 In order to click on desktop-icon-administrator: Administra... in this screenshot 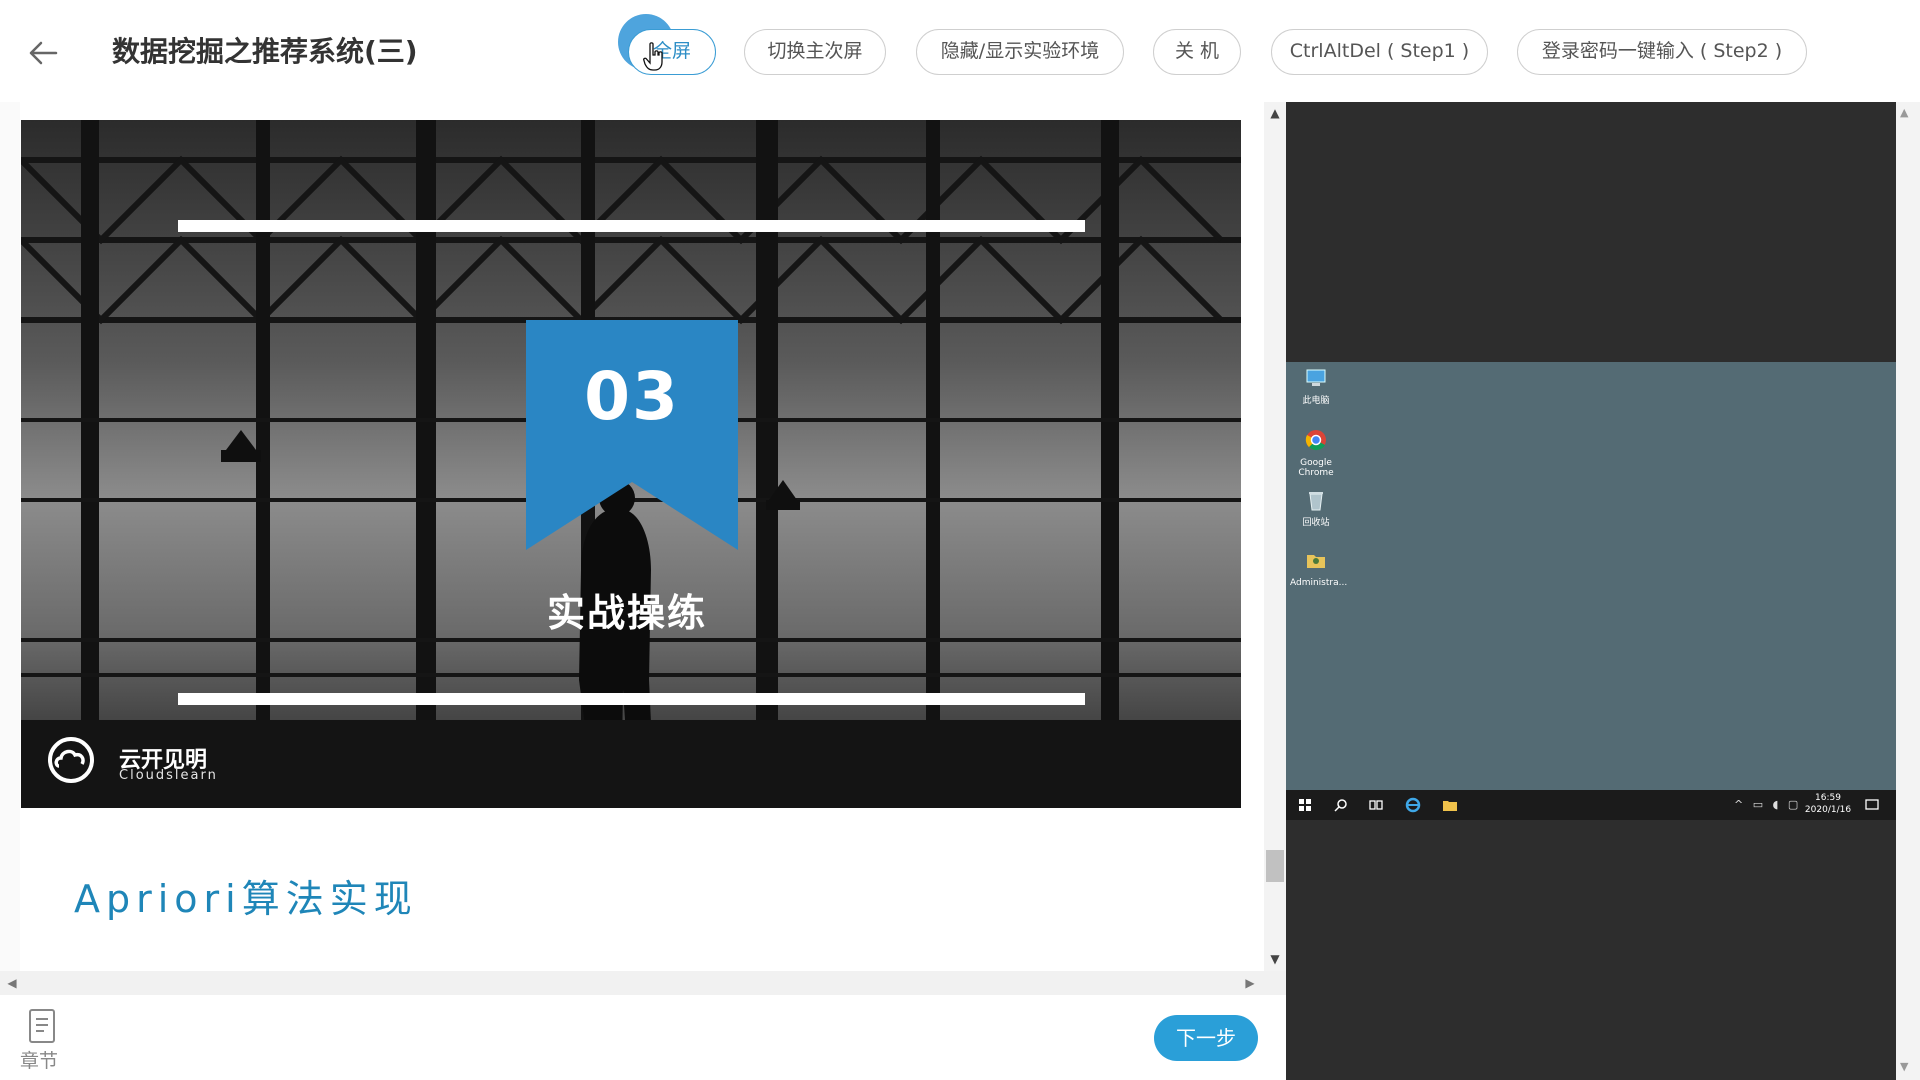, I will do `click(1318, 568)`.